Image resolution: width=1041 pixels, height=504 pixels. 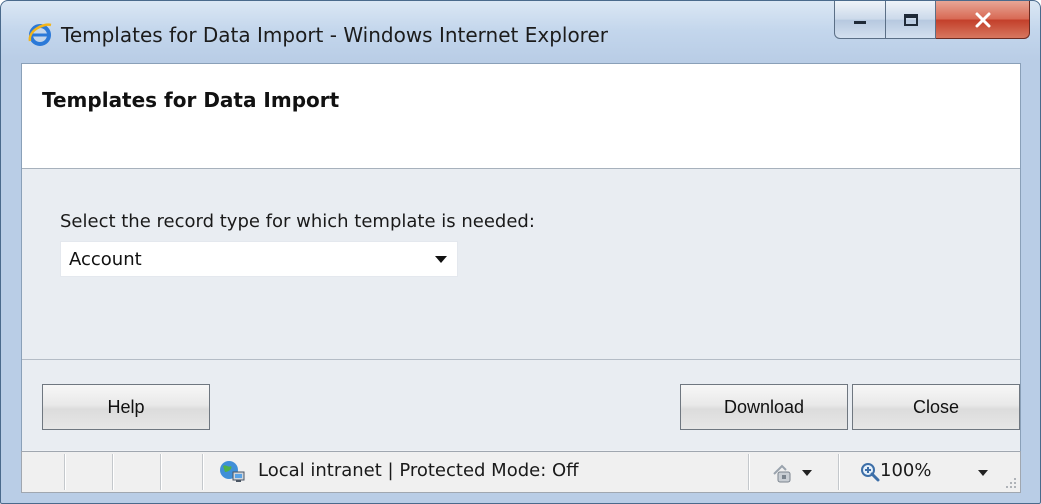 I want to click on protected-mode-icon, so click(x=782, y=473).